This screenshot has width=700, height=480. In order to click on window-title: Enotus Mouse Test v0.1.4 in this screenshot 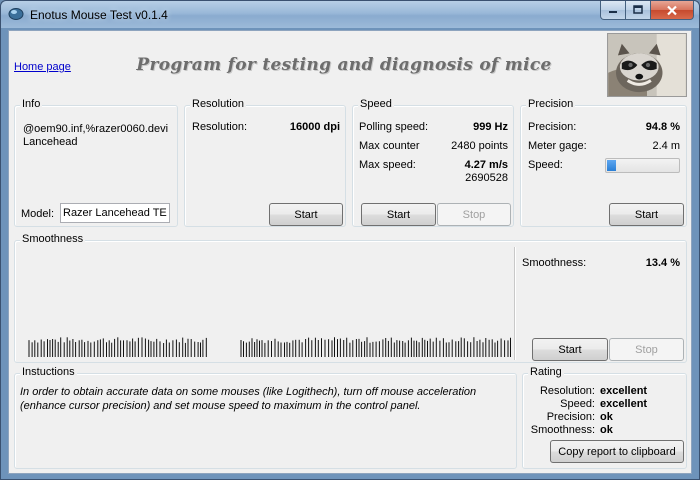, I will do `click(99, 15)`.